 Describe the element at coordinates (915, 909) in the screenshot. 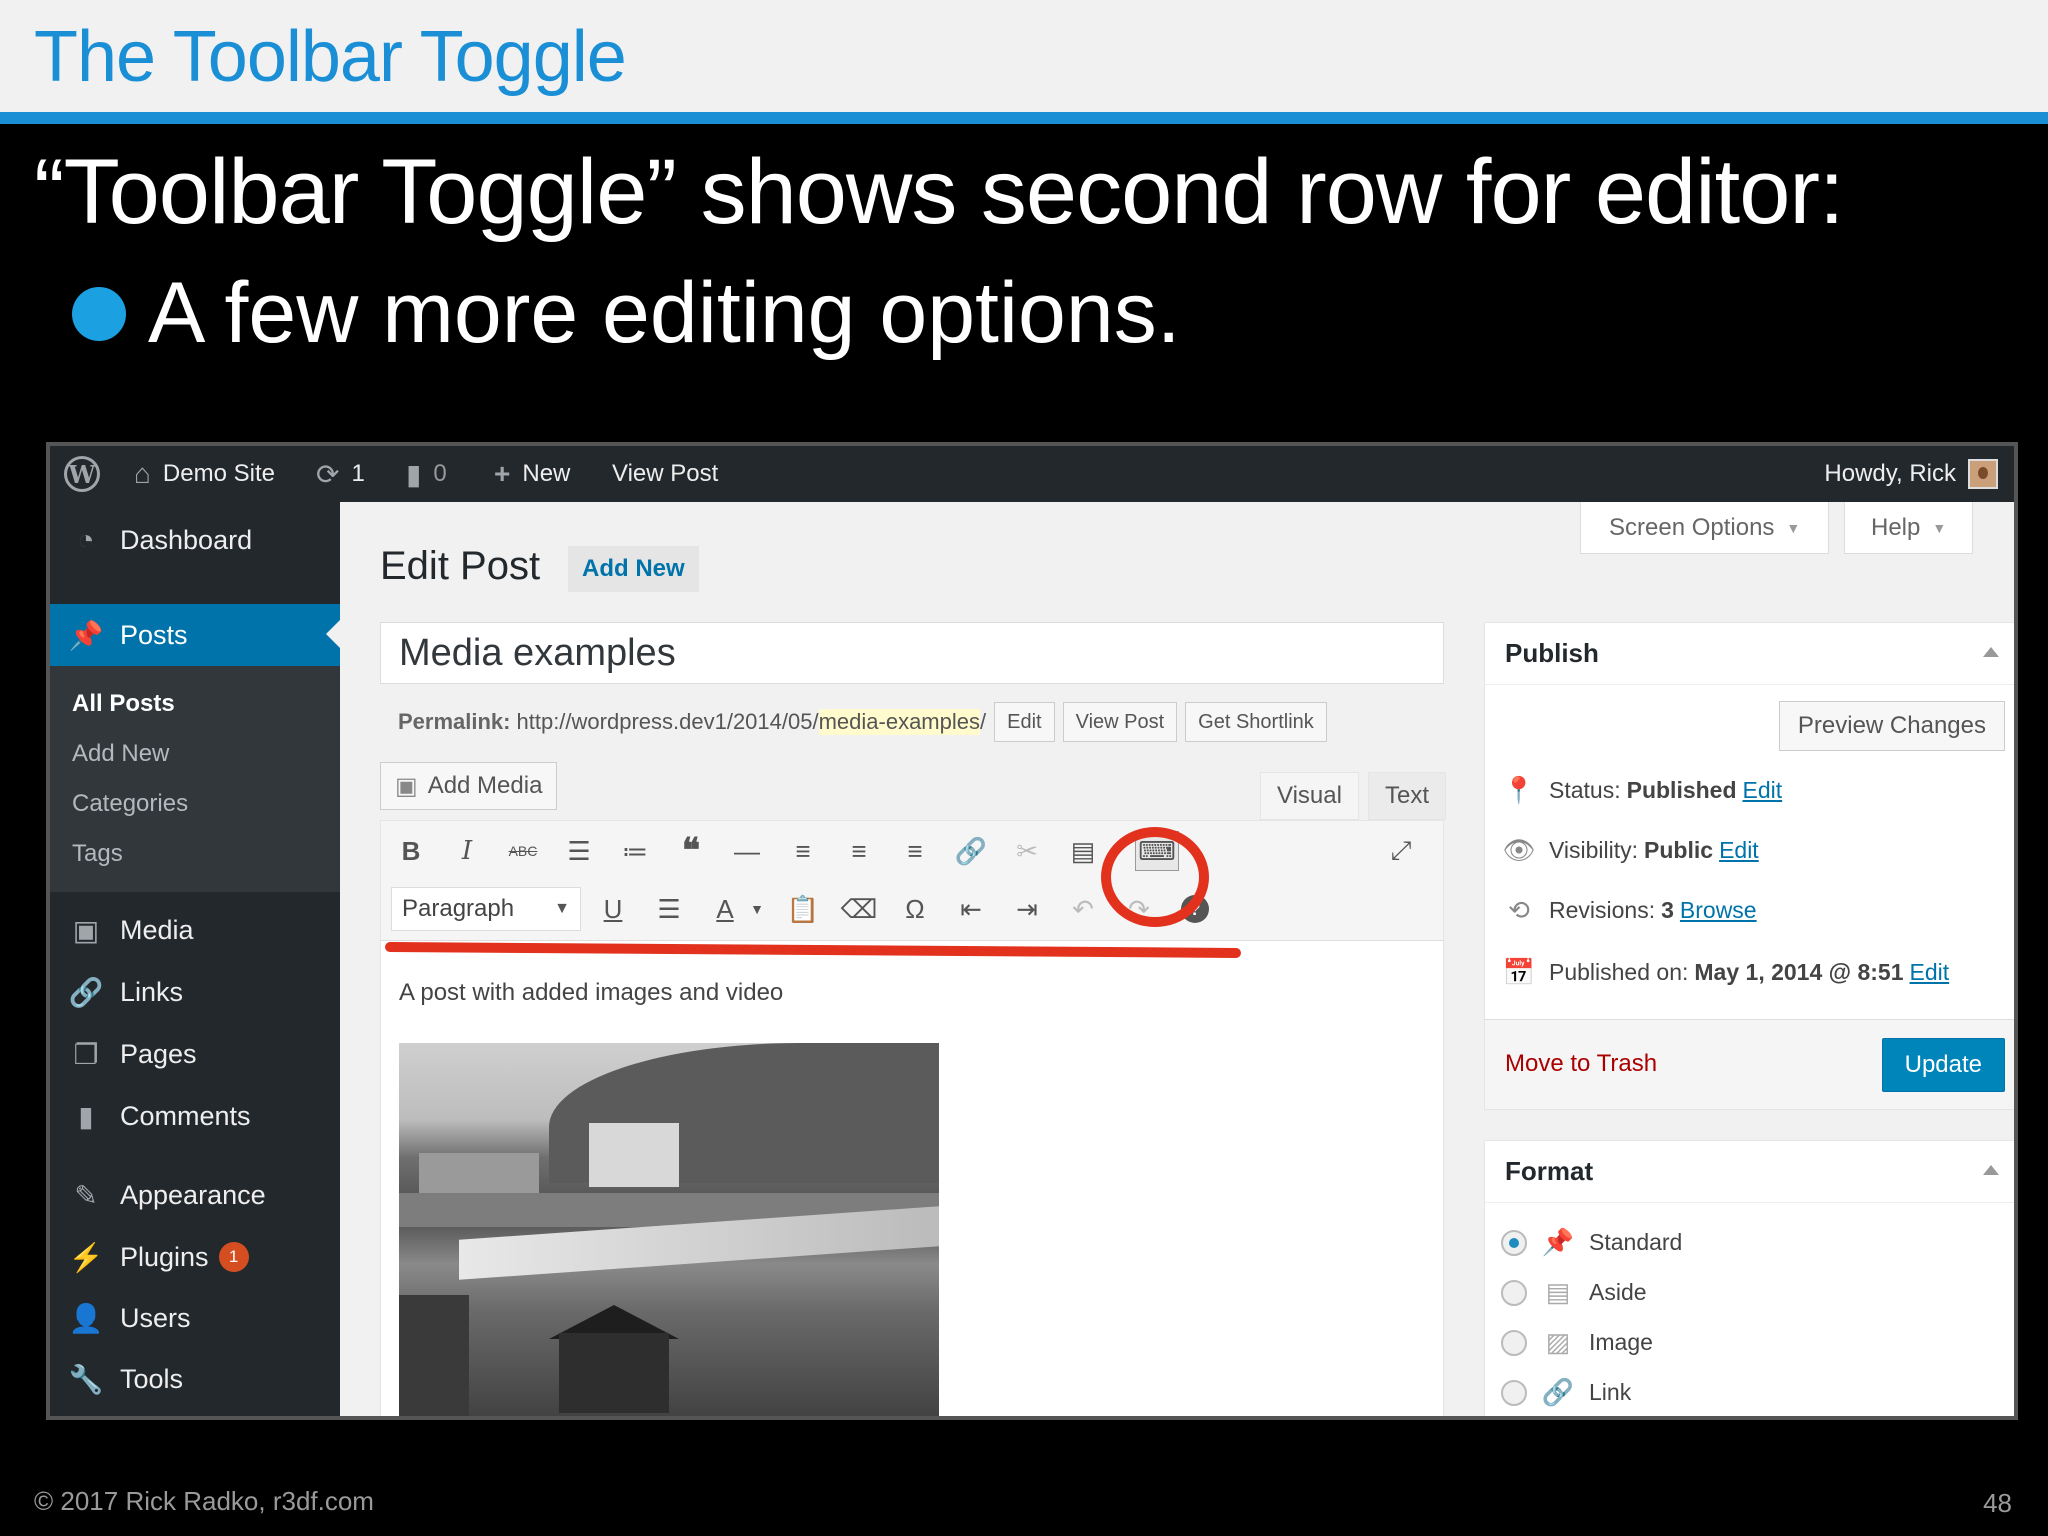

I see `special-character-icon: Ω` at that location.